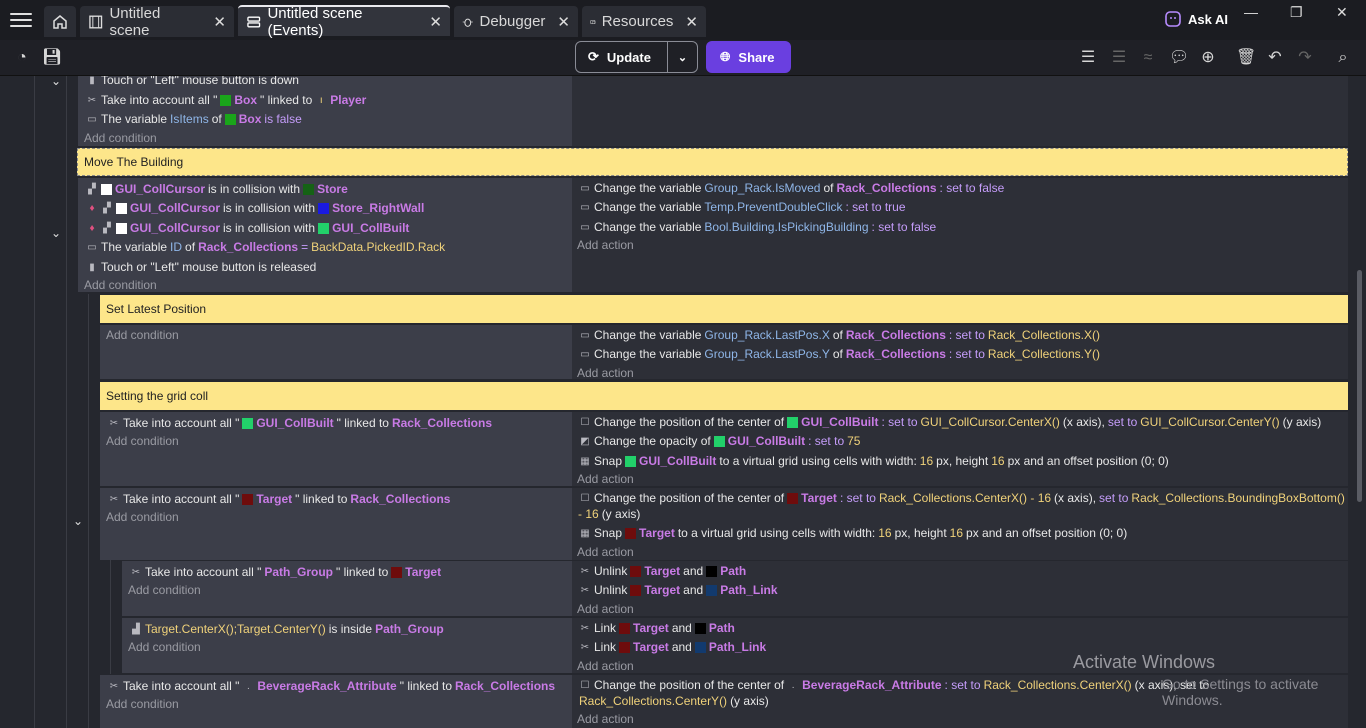 The width and height of the screenshot is (1366, 728). What do you see at coordinates (157, 22) in the screenshot?
I see `tab-scene: Untitled scene ✕` at bounding box center [157, 22].